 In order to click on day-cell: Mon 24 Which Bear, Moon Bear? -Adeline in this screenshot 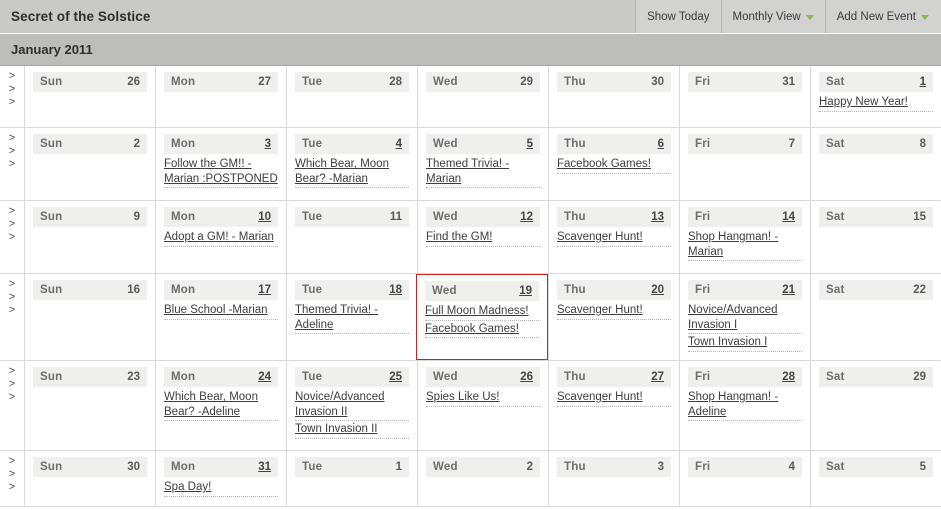, I will do `click(220, 405)`.